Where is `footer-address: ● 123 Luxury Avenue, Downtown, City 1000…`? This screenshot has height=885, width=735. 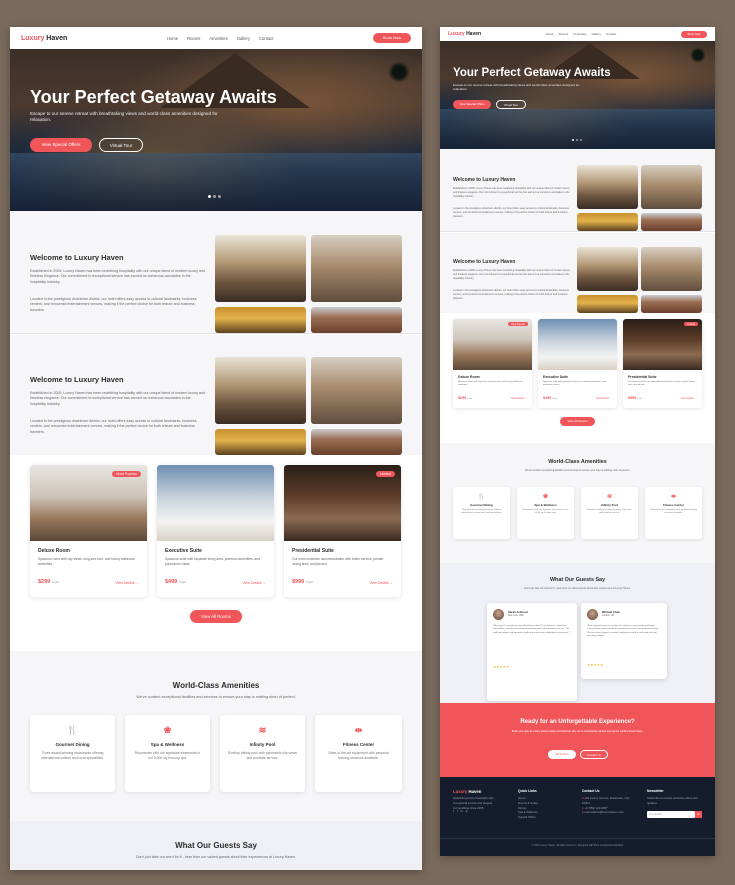
footer-address: ● 123 Luxury Avenue, Downtown, City 1000… is located at coordinates (606, 800).